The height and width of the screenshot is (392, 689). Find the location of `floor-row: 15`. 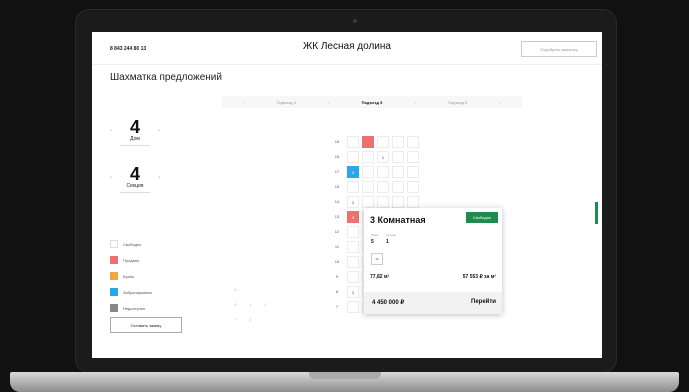

floor-row: 15 is located at coordinates (397, 186).